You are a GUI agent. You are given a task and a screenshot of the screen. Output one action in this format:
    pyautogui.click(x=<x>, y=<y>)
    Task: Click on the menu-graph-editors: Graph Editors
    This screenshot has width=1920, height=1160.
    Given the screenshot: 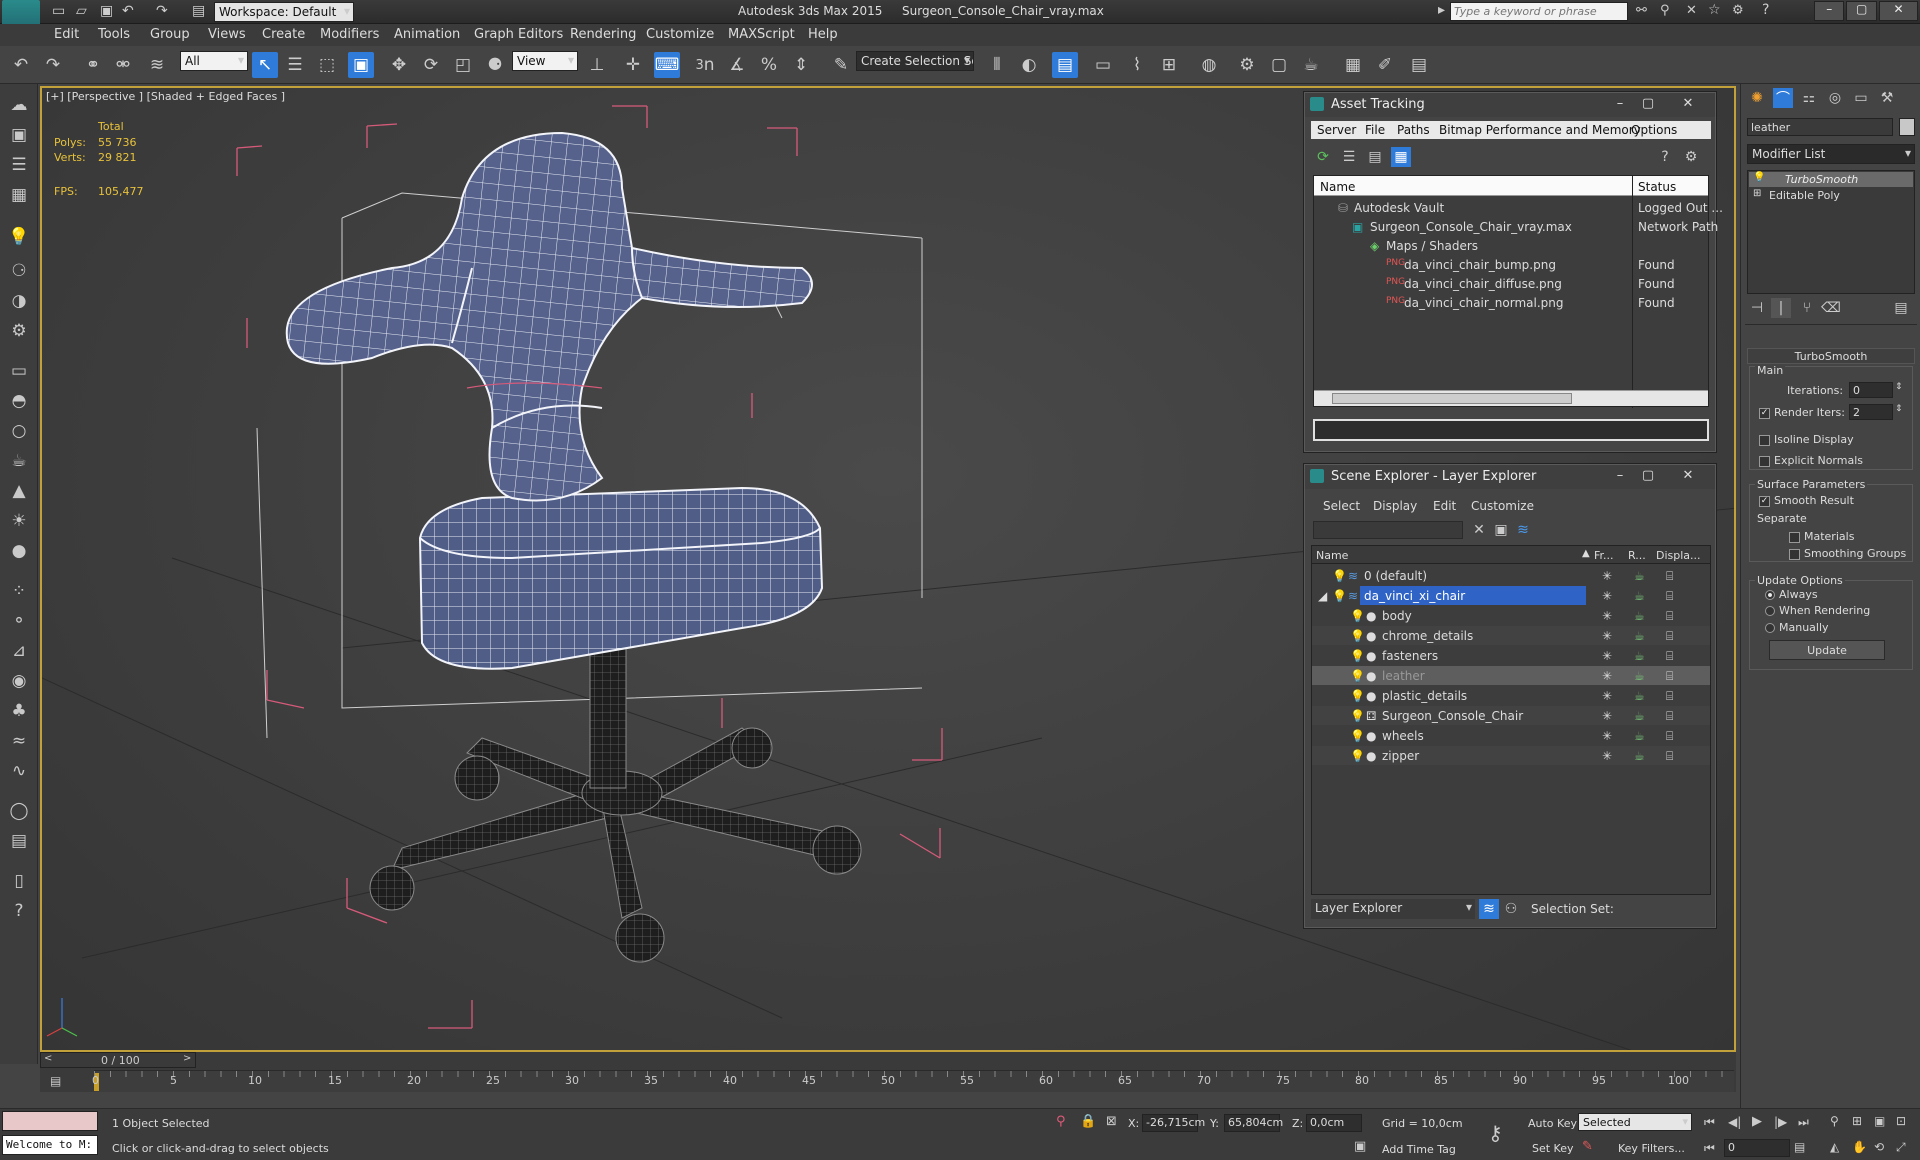 What is the action you would take?
    pyautogui.click(x=518, y=34)
    